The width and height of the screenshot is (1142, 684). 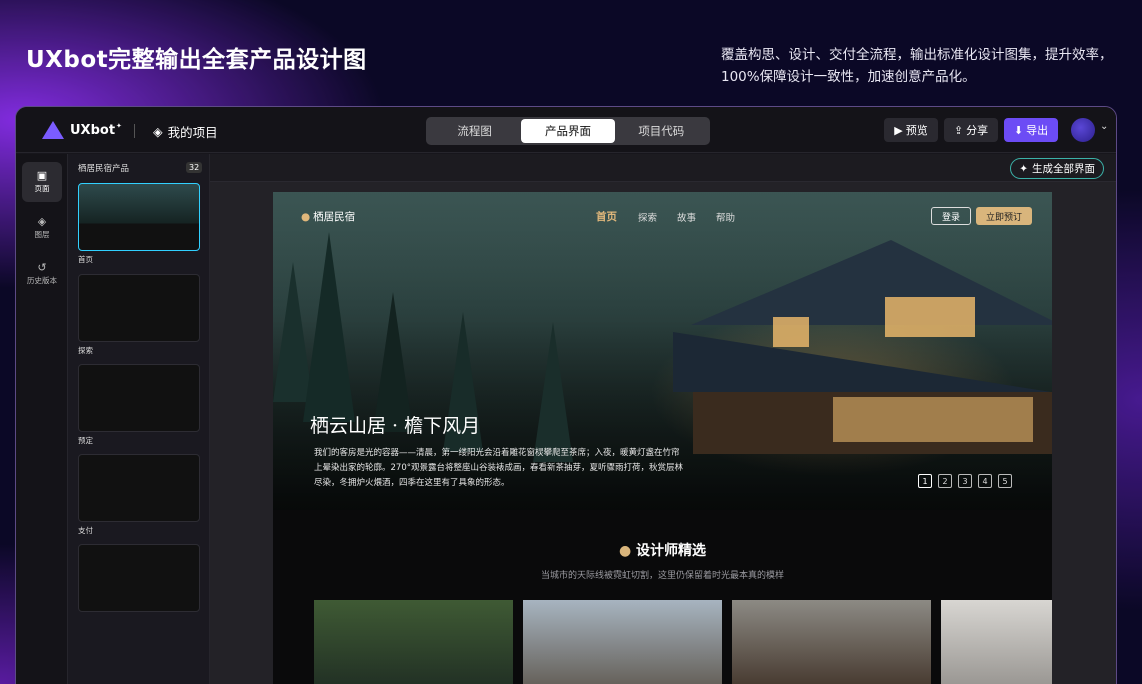 I want to click on book-now-button: 立即预订, so click(x=1004, y=216).